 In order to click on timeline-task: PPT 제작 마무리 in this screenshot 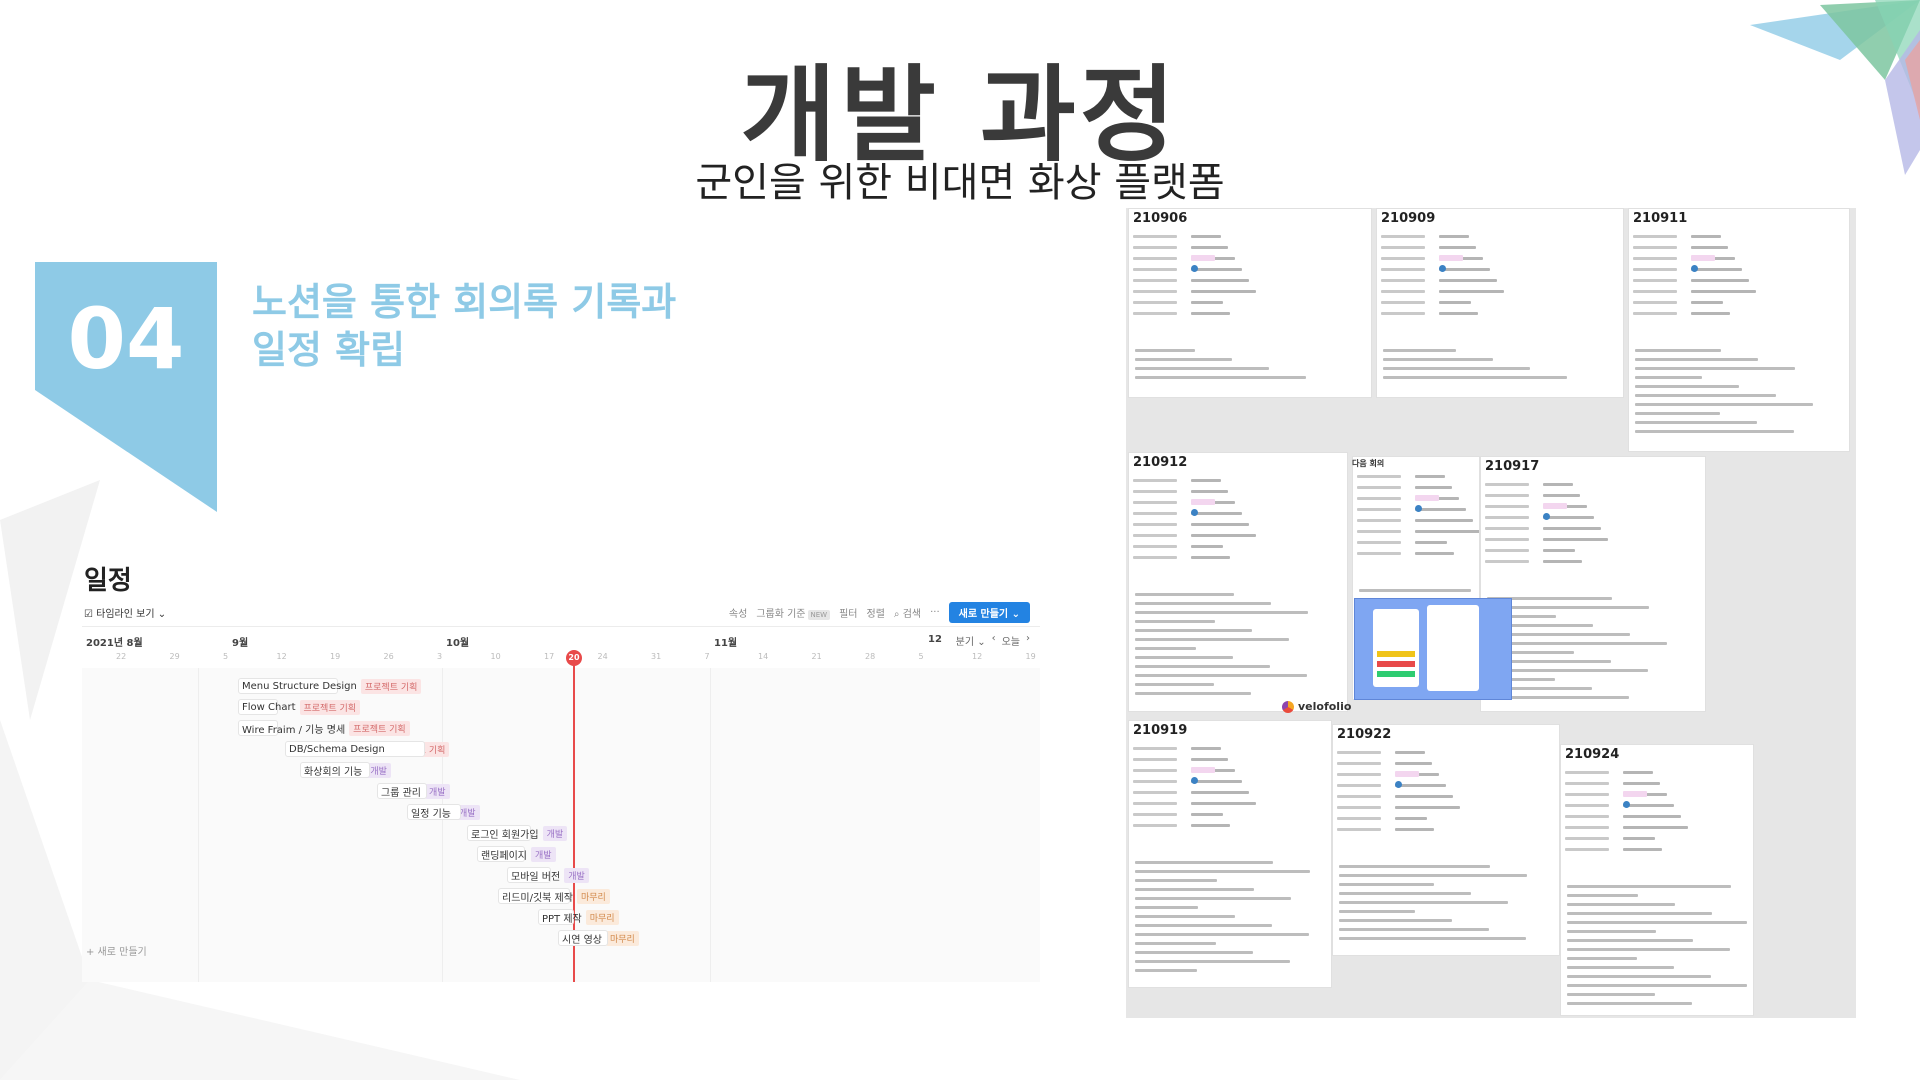, I will do `click(578, 917)`.